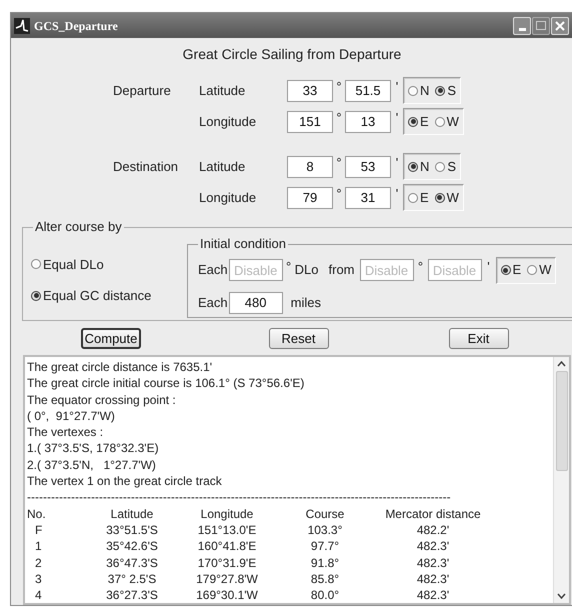  What do you see at coordinates (227, 595) in the screenshot?
I see `table-cell: 169°30.1'W` at bounding box center [227, 595].